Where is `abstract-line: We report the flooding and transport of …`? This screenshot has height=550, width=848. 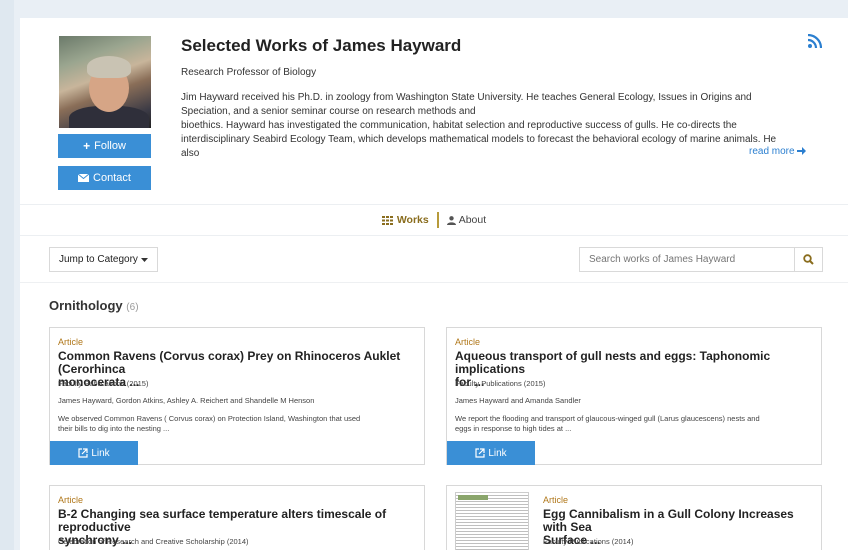 abstract-line: We report the flooding and transport of … is located at coordinates (607, 418).